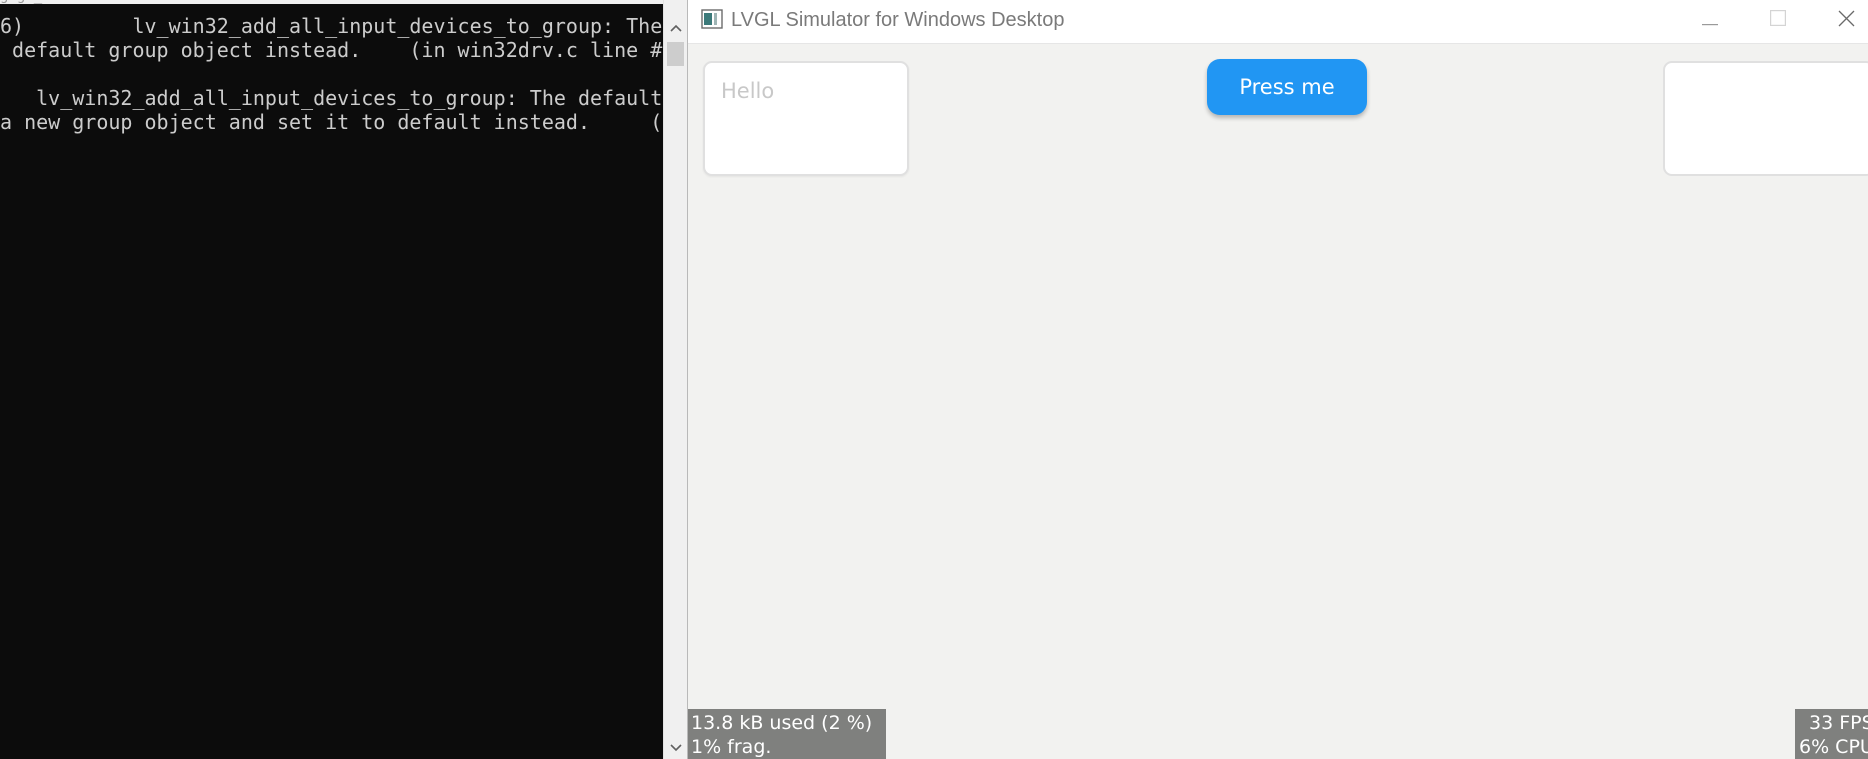  I want to click on chevron-up-icon, so click(676, 28).